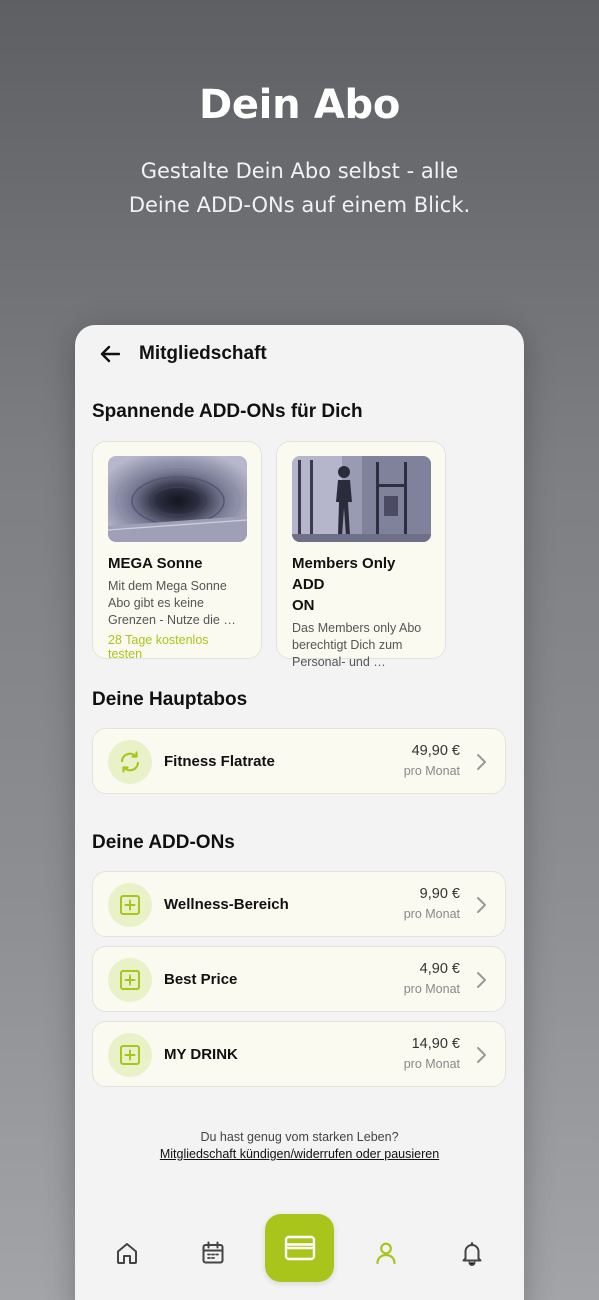 The height and width of the screenshot is (1300, 599). I want to click on description-line: Abo gibt es keine, so click(156, 603).